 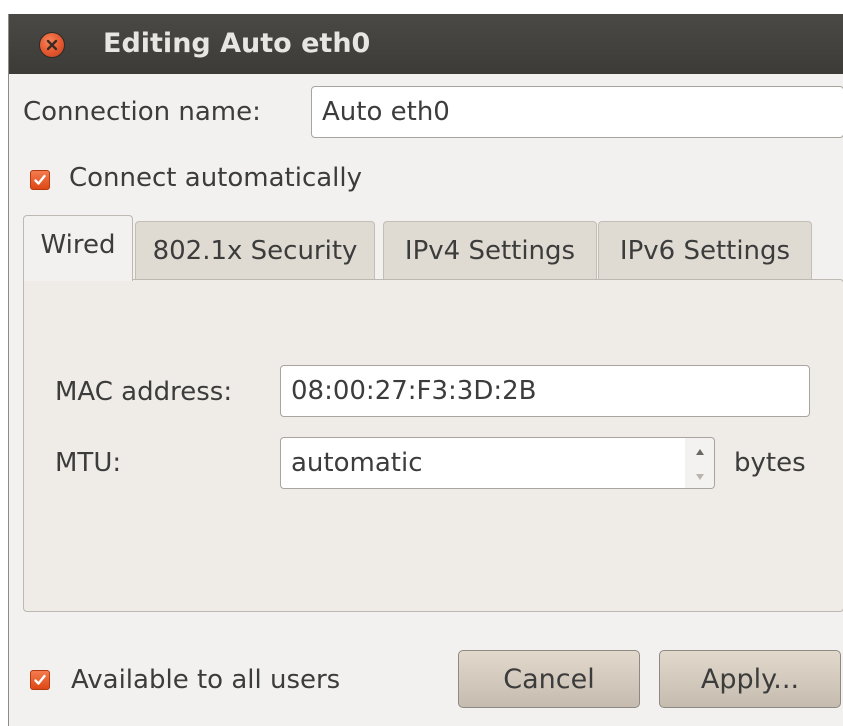 I want to click on close-button, so click(x=52, y=45).